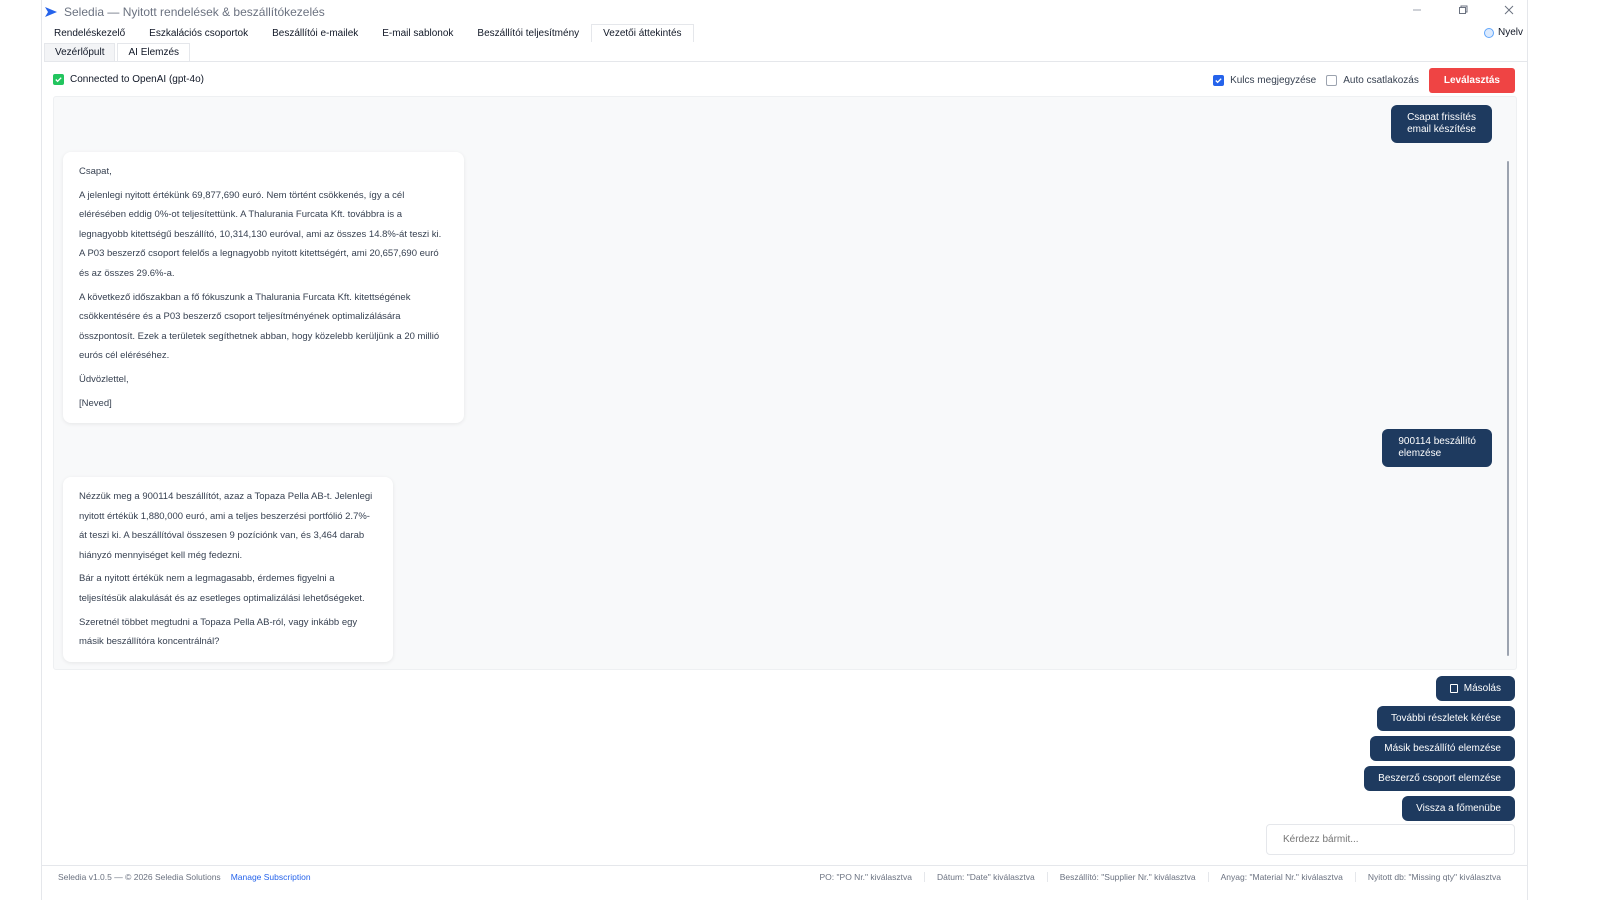 The height and width of the screenshot is (900, 1600). What do you see at coordinates (642, 33) in the screenshot?
I see `tab-management-overview: Vezetői áttekintés` at bounding box center [642, 33].